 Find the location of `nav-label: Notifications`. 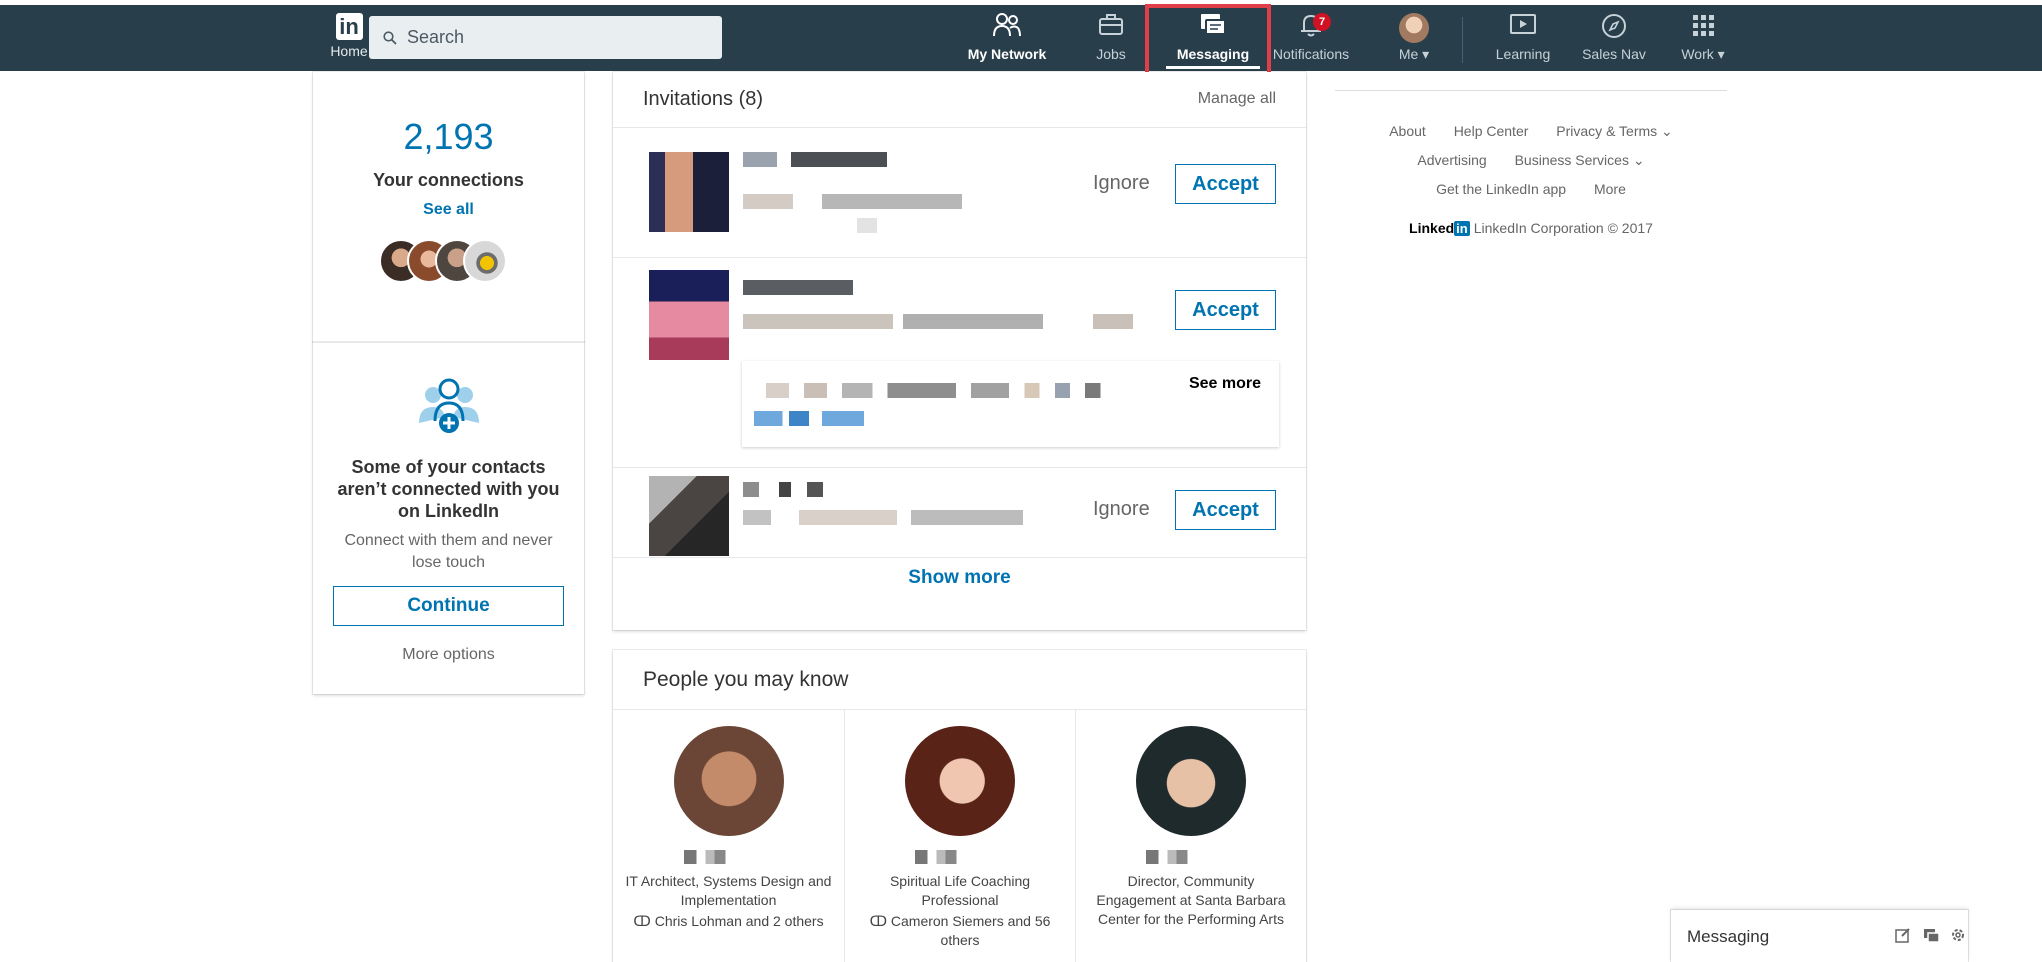

nav-label: Notifications is located at coordinates (1311, 54).